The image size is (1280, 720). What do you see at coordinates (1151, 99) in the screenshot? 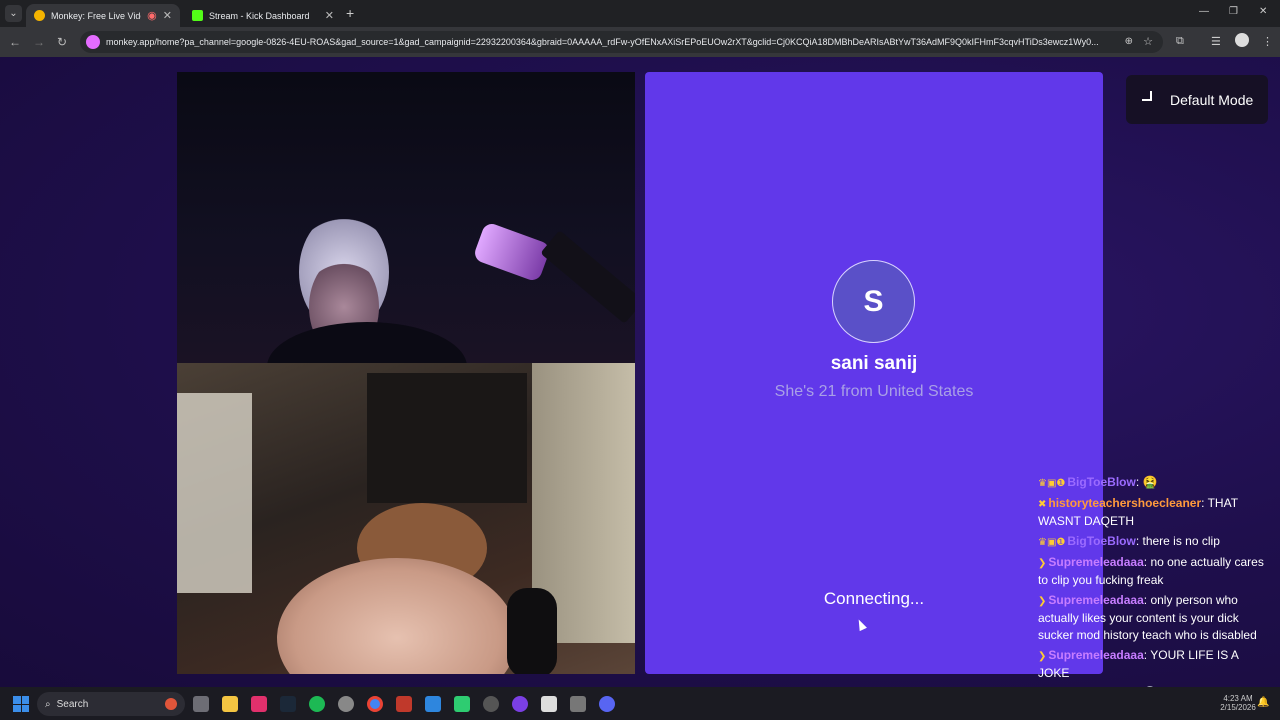
I see `minimize-arrows-icon` at bounding box center [1151, 99].